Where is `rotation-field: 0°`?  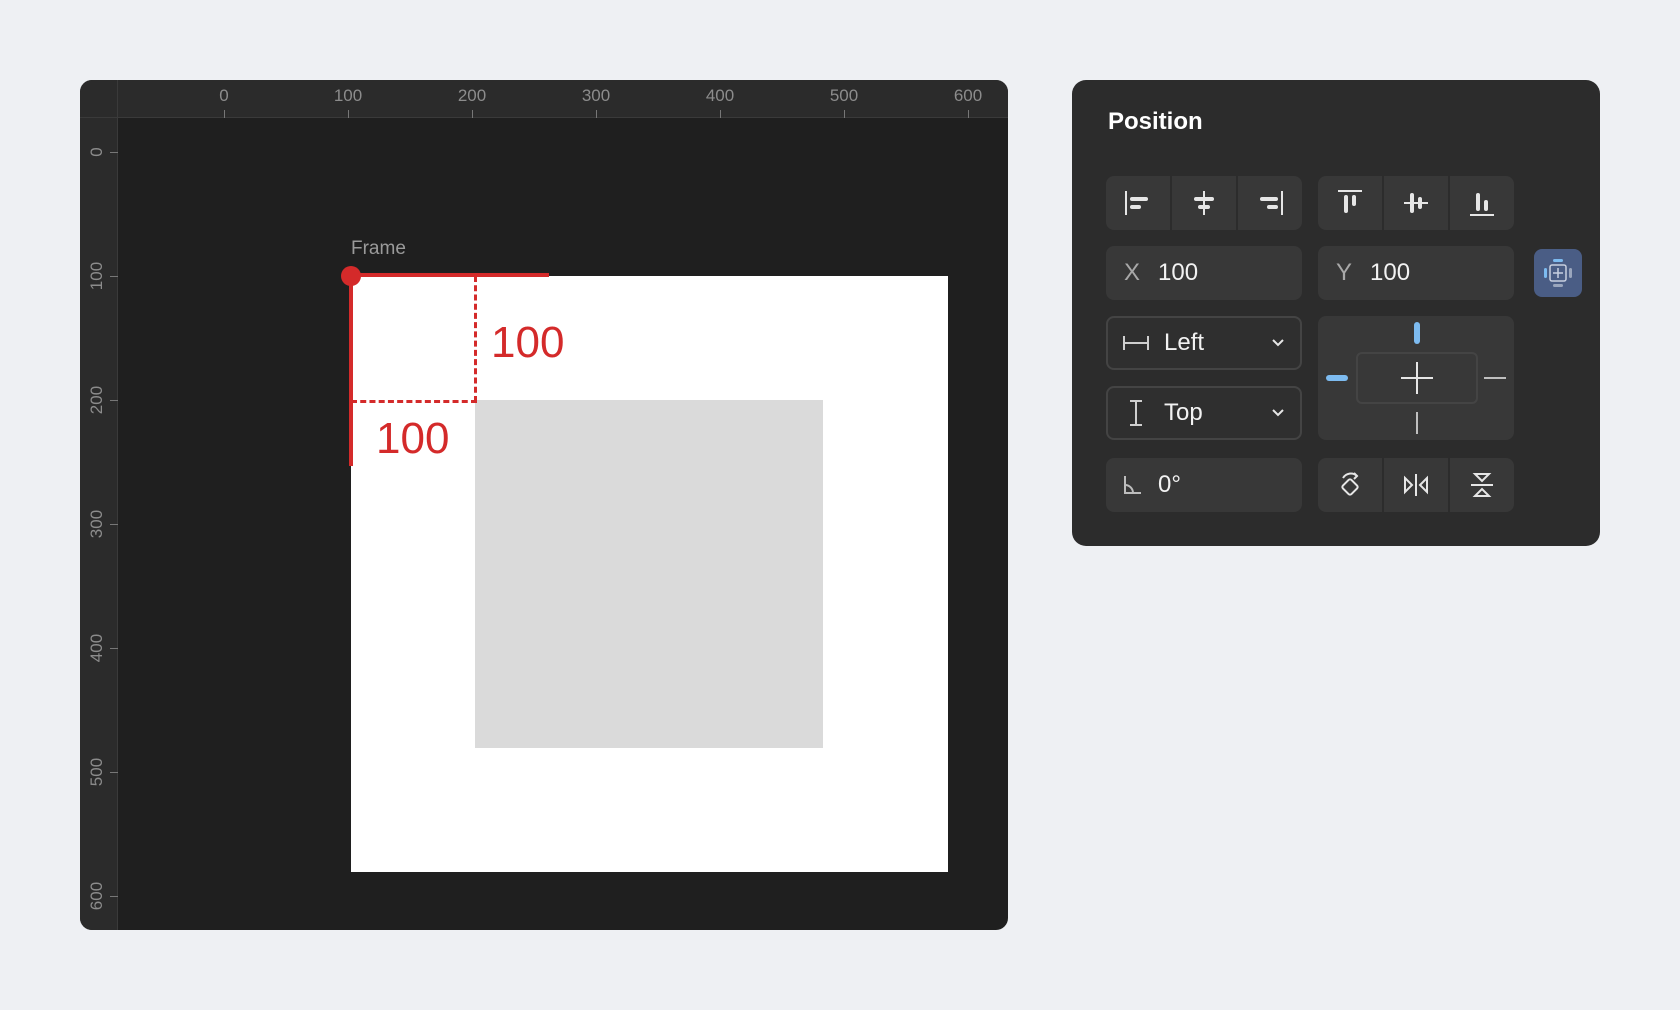 rotation-field: 0° is located at coordinates (1204, 485).